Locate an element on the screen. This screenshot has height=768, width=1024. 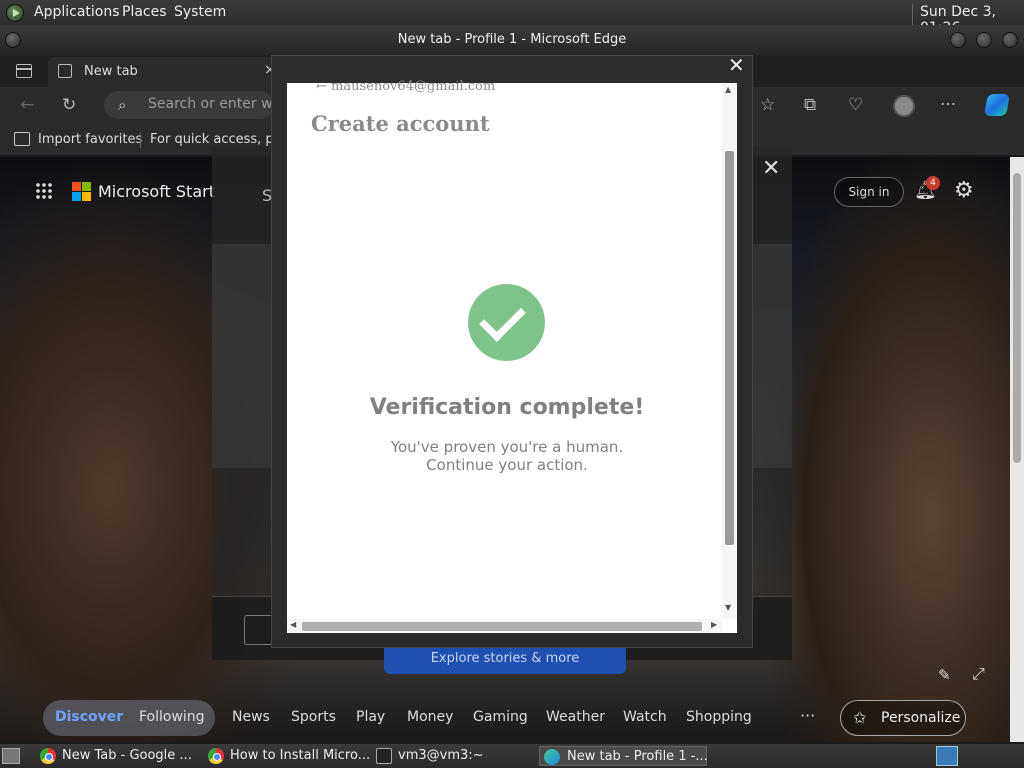
nav-weather: Weather is located at coordinates (575, 717).